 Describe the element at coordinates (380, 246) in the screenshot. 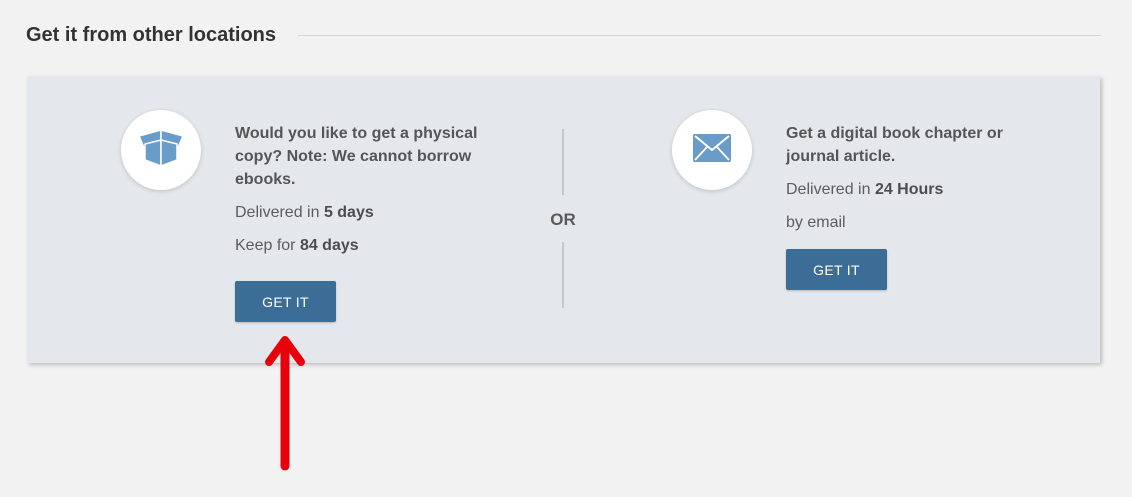

I see `physical-loan-period: Keep for 84 days` at that location.